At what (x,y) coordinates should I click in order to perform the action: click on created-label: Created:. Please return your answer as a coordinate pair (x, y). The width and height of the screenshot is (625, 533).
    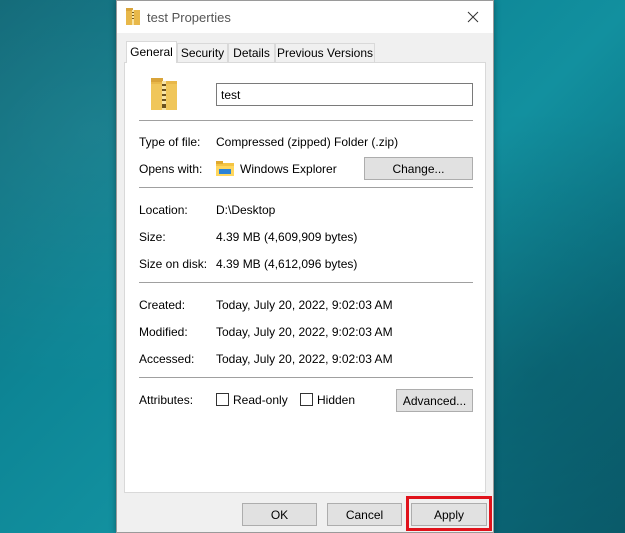
    Looking at the image, I should click on (162, 305).